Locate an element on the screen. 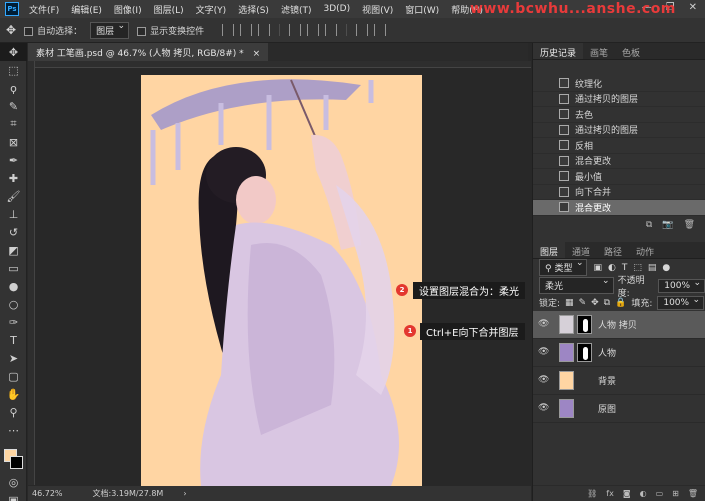 The width and height of the screenshot is (705, 501). clone-stamp-tool-icon: ⊥ is located at coordinates (13, 214).